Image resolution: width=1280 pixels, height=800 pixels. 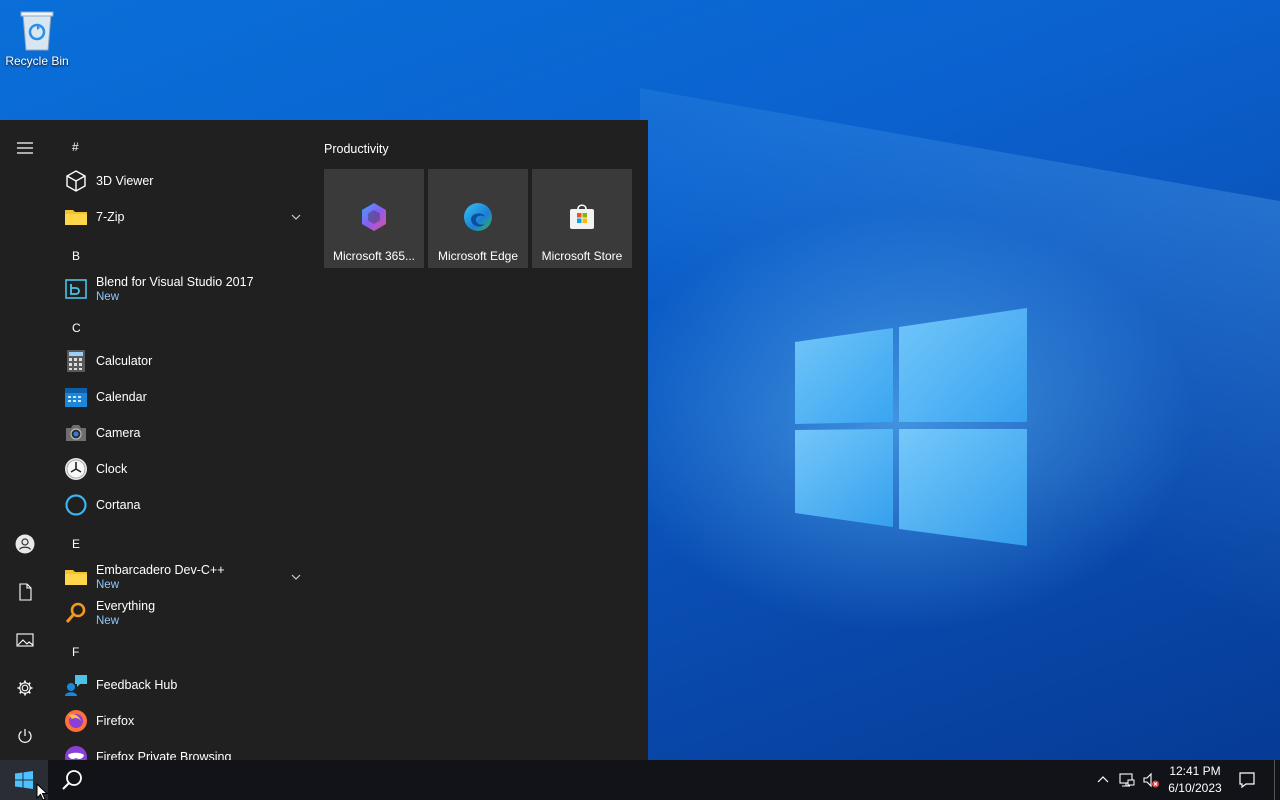 I want to click on pictures-icon, so click(x=25, y=640).